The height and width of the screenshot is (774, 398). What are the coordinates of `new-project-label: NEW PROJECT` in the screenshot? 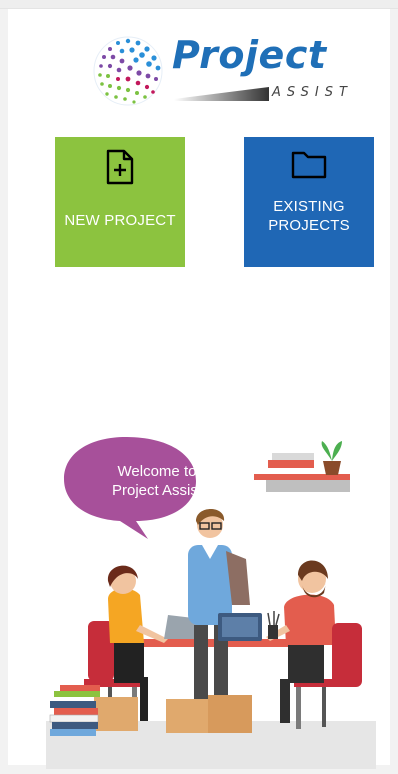 It's located at (120, 220).